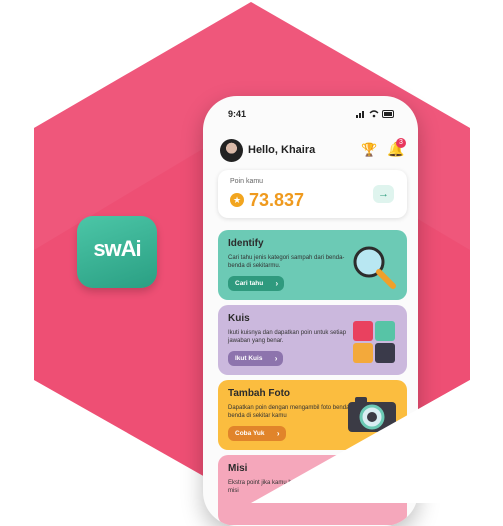 This screenshot has height=526, width=503. Describe the element at coordinates (377, 432) in the screenshot. I see `corner-overlay` at that location.